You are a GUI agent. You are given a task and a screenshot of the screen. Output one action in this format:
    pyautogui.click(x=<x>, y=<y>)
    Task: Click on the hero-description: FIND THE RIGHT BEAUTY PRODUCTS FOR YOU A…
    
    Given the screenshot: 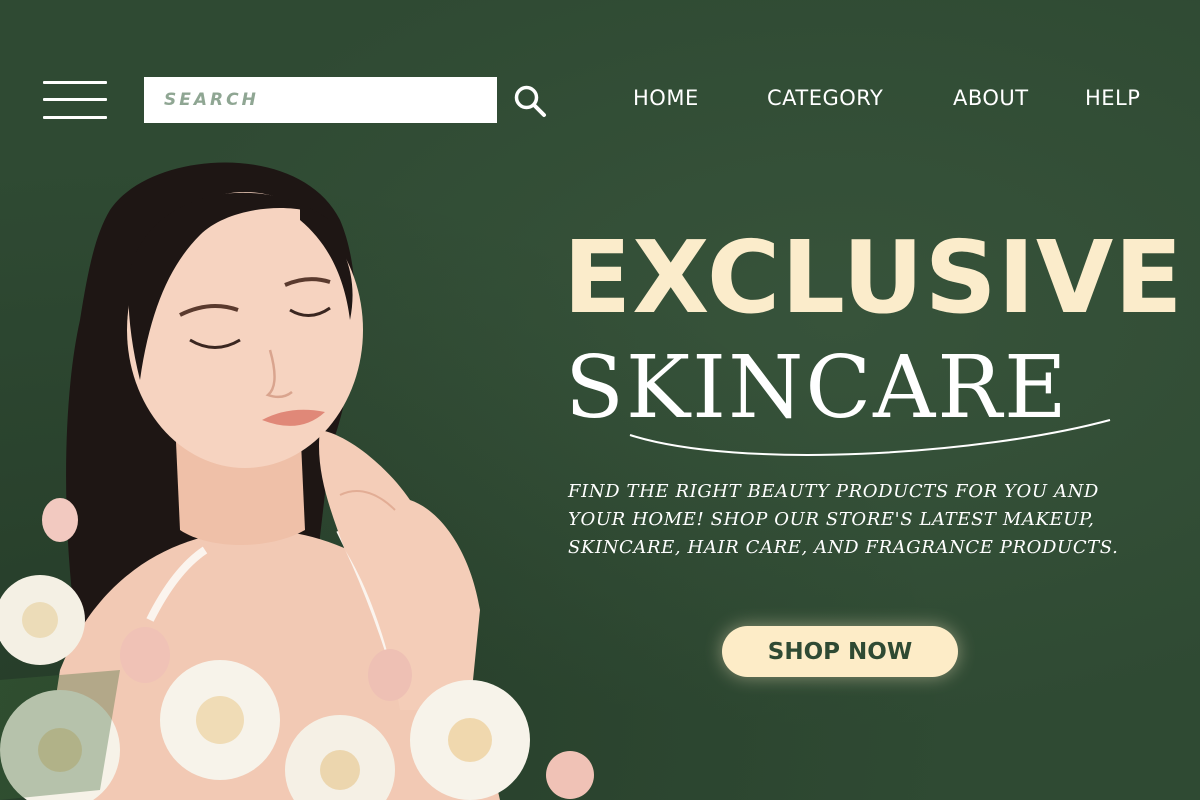 What is the action you would take?
    pyautogui.click(x=843, y=519)
    